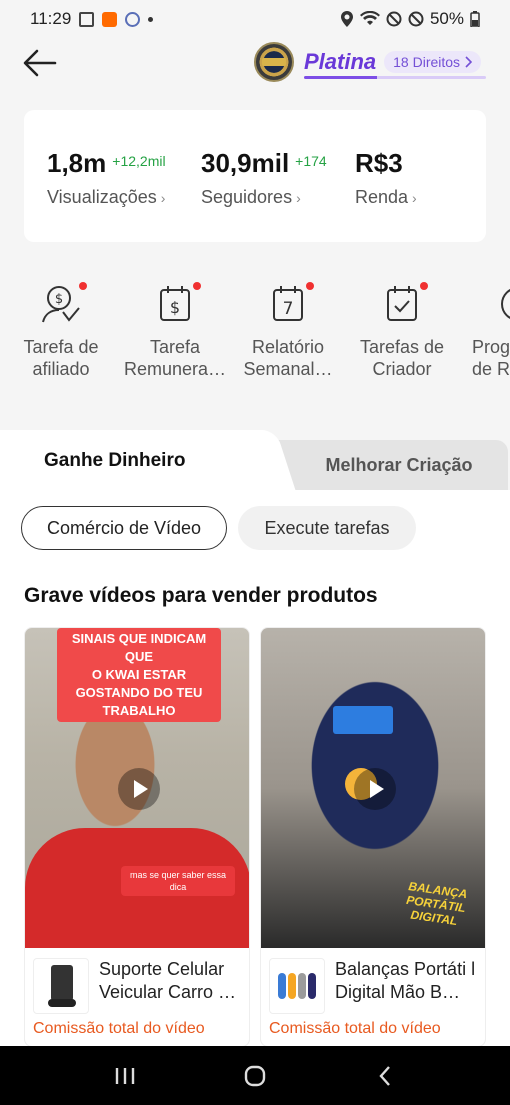 The height and width of the screenshot is (1105, 510). Describe the element at coordinates (379, 163) in the screenshot. I see `stat-value: R$3` at that location.